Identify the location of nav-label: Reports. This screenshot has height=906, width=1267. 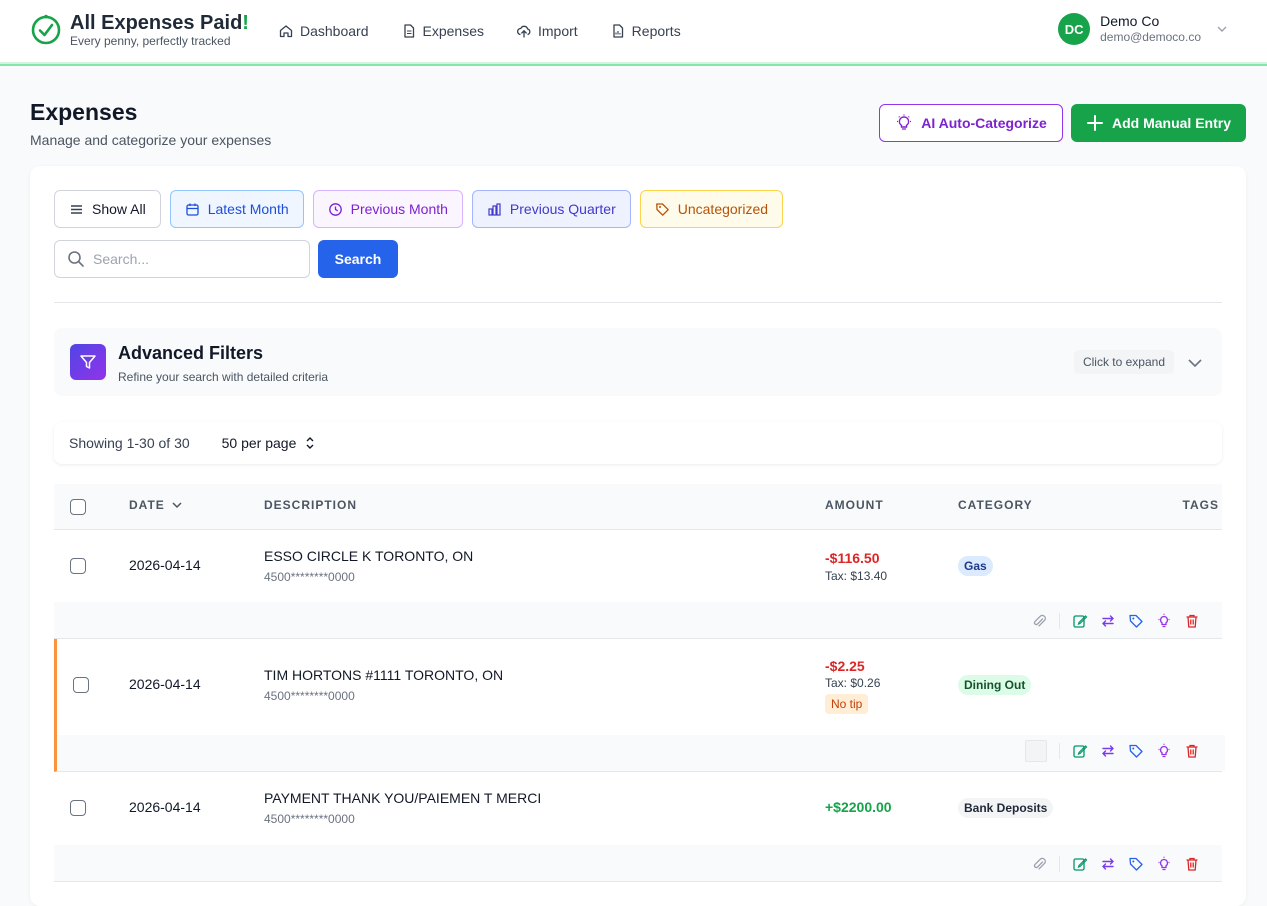
(656, 31).